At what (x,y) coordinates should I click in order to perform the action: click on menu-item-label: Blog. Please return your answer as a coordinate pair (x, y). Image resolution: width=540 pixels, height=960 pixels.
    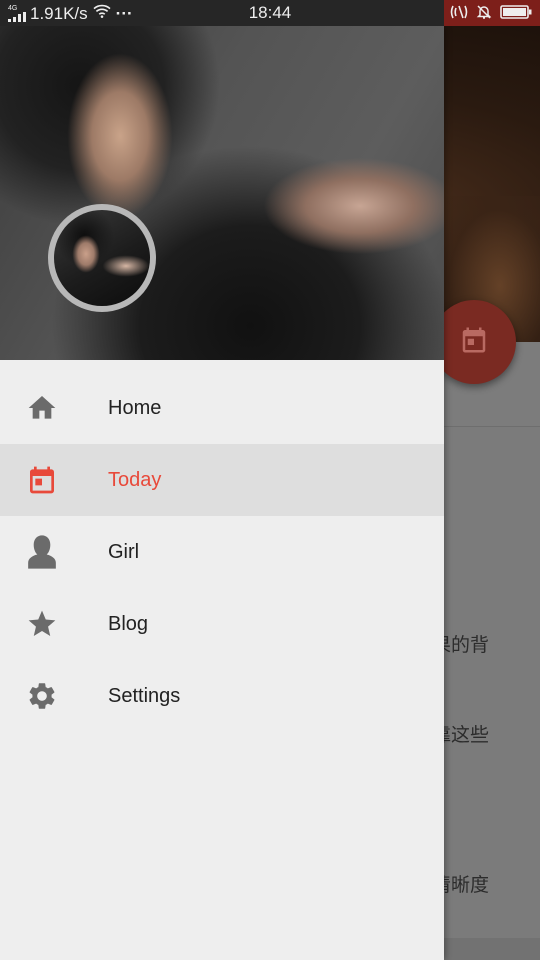
    Looking at the image, I should click on (128, 623).